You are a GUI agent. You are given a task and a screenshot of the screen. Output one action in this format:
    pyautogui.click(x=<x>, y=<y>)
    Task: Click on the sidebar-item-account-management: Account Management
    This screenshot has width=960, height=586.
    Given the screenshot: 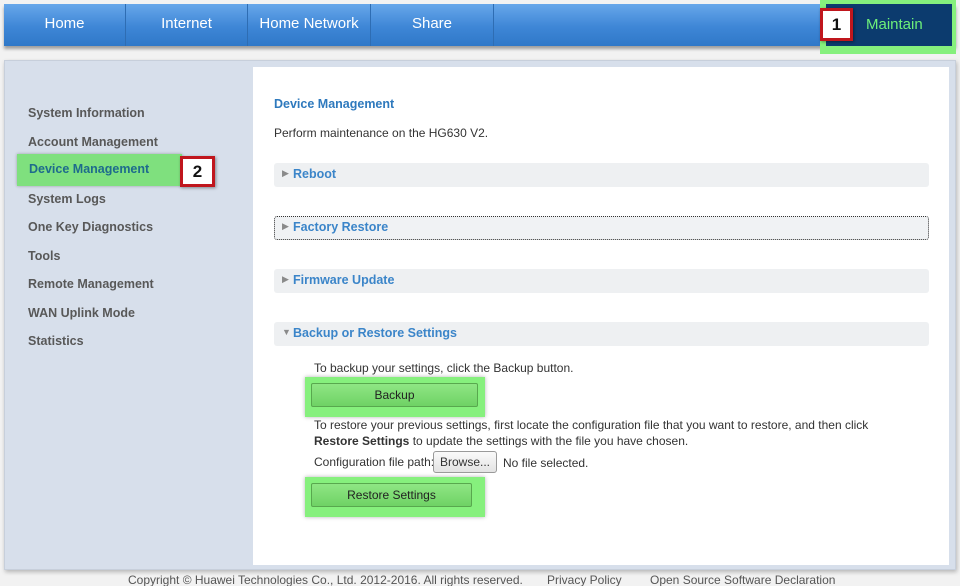 What is the action you would take?
    pyautogui.click(x=93, y=142)
    